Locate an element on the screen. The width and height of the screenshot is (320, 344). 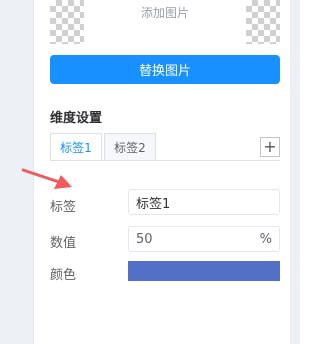
percent-unit: % is located at coordinates (265, 239).